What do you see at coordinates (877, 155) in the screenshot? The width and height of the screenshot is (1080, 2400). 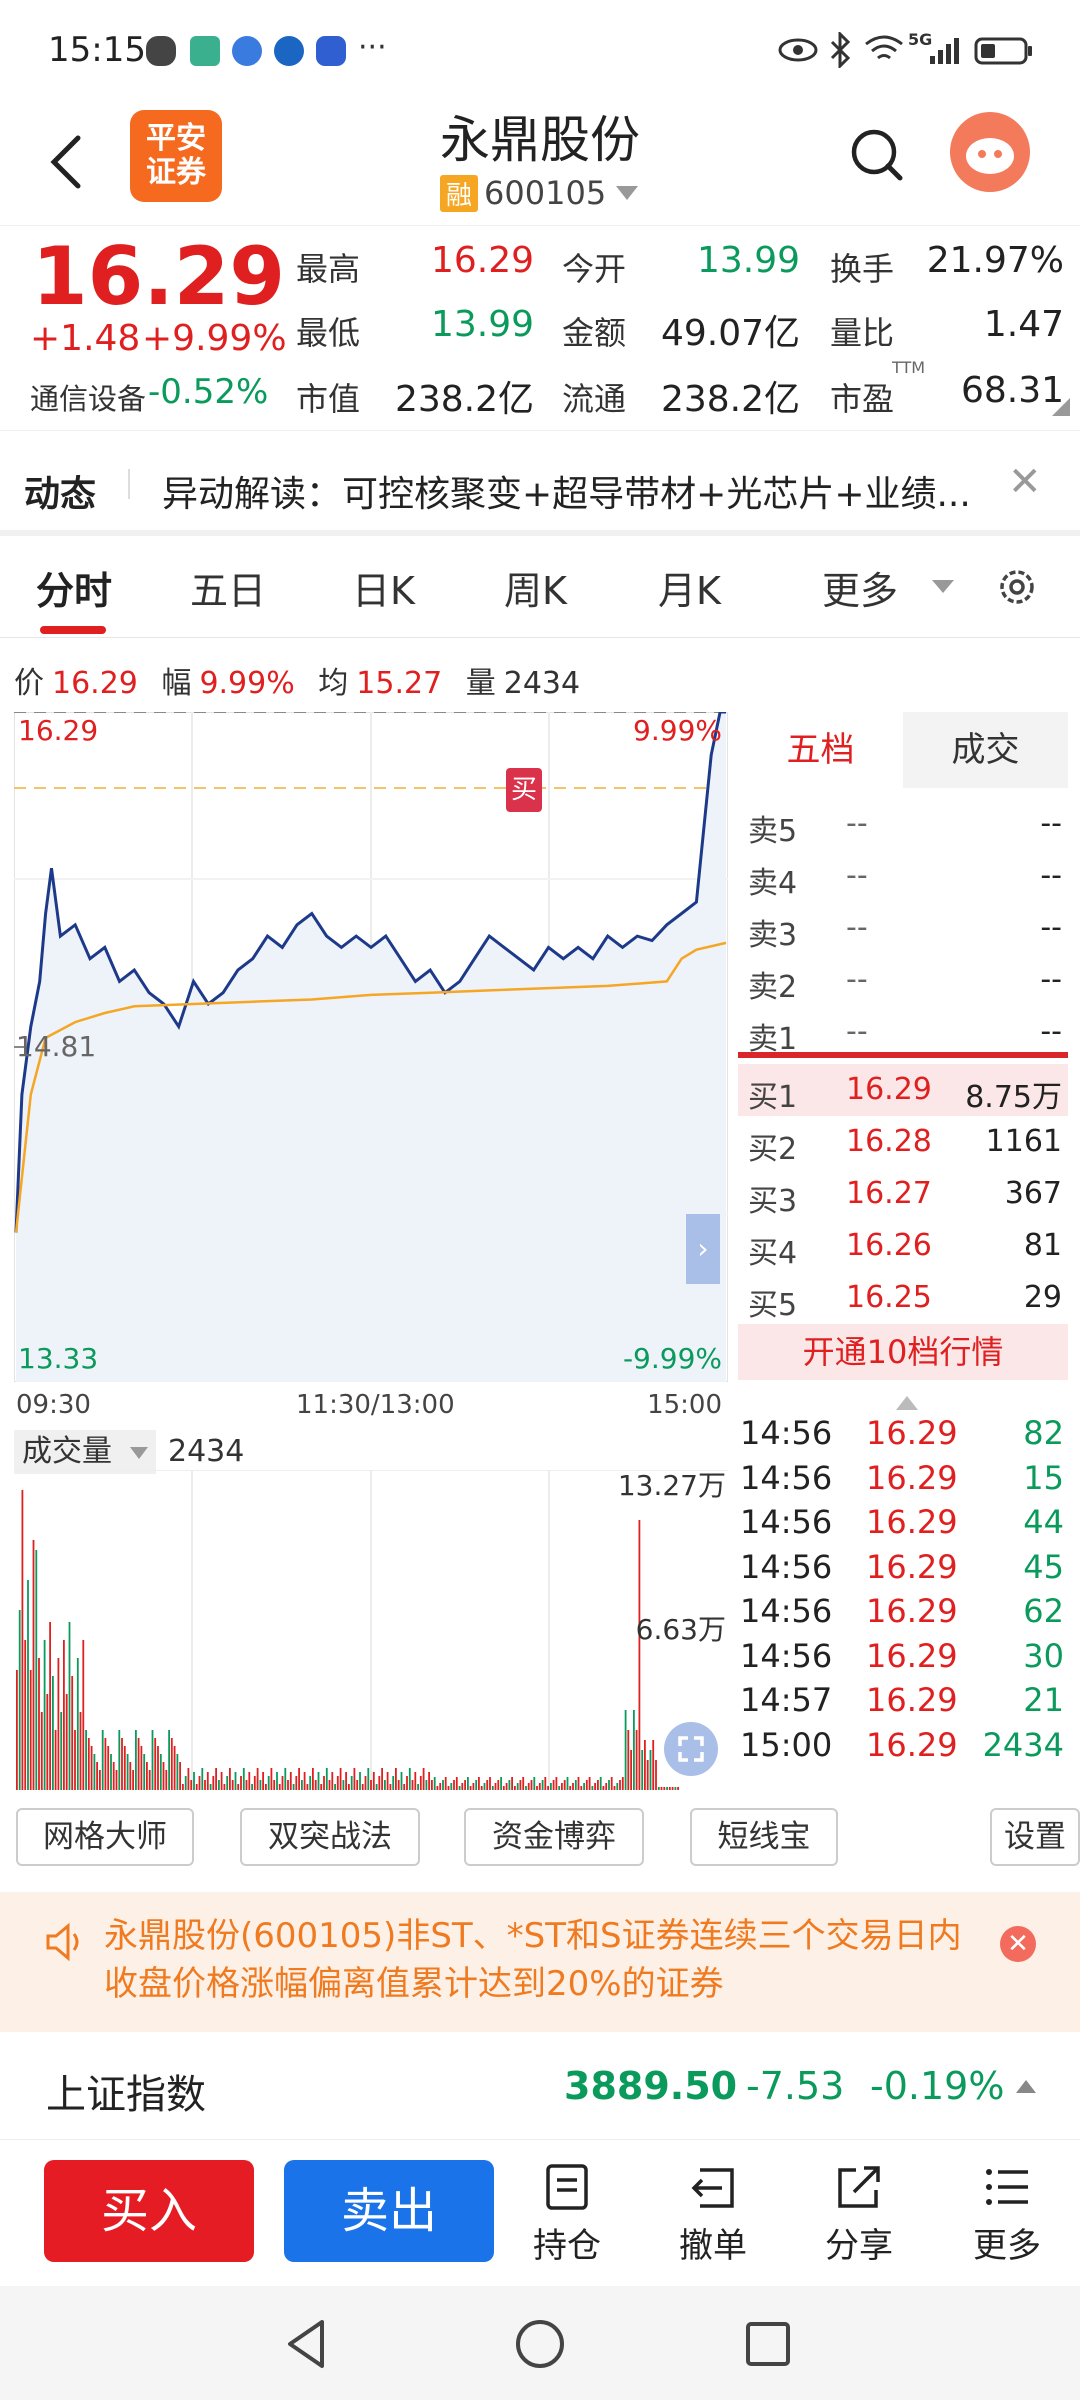 I see `search-icon` at bounding box center [877, 155].